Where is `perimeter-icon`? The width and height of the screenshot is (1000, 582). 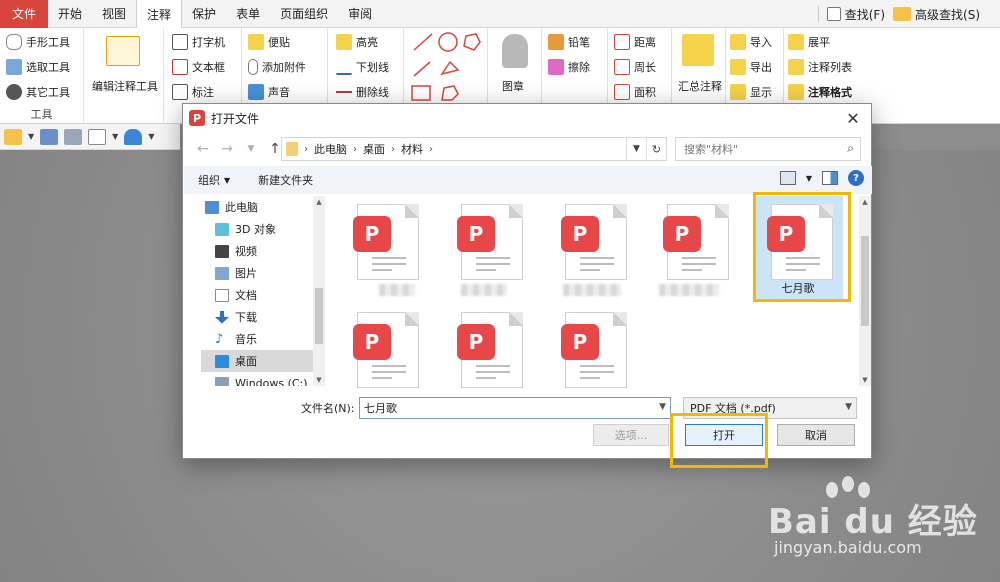
perimeter-icon is located at coordinates (622, 67).